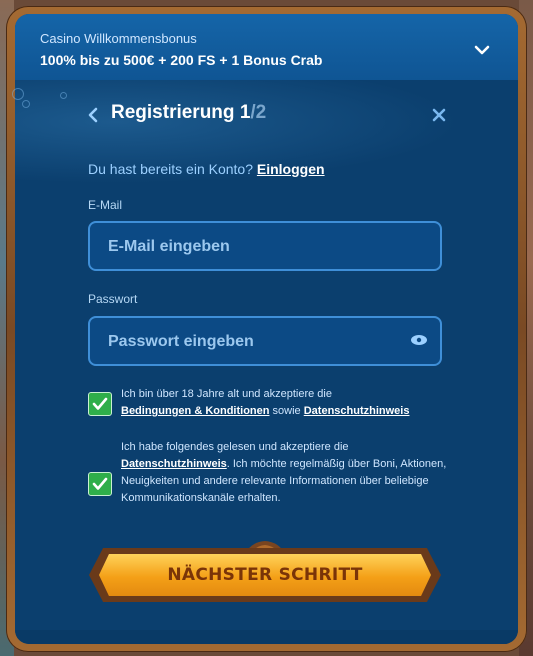 Image resolution: width=533 pixels, height=656 pixels. I want to click on email-field-box, so click(265, 246).